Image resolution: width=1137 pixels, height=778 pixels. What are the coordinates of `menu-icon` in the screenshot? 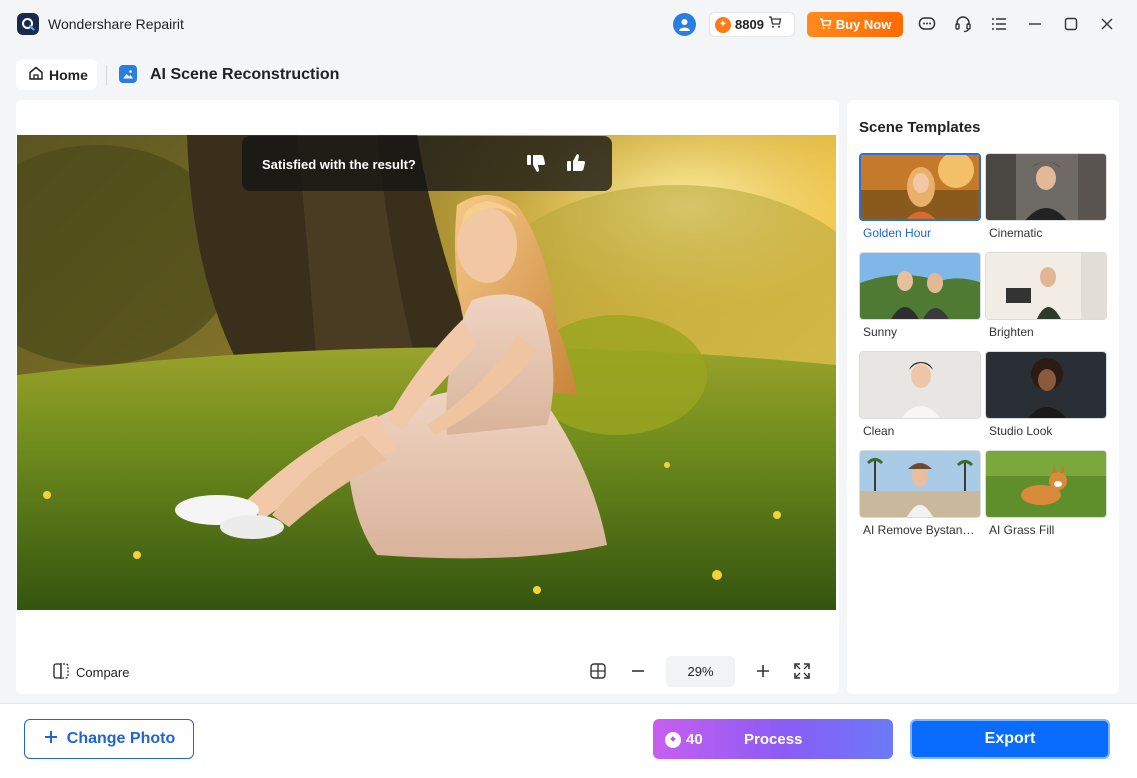 It's located at (999, 24).